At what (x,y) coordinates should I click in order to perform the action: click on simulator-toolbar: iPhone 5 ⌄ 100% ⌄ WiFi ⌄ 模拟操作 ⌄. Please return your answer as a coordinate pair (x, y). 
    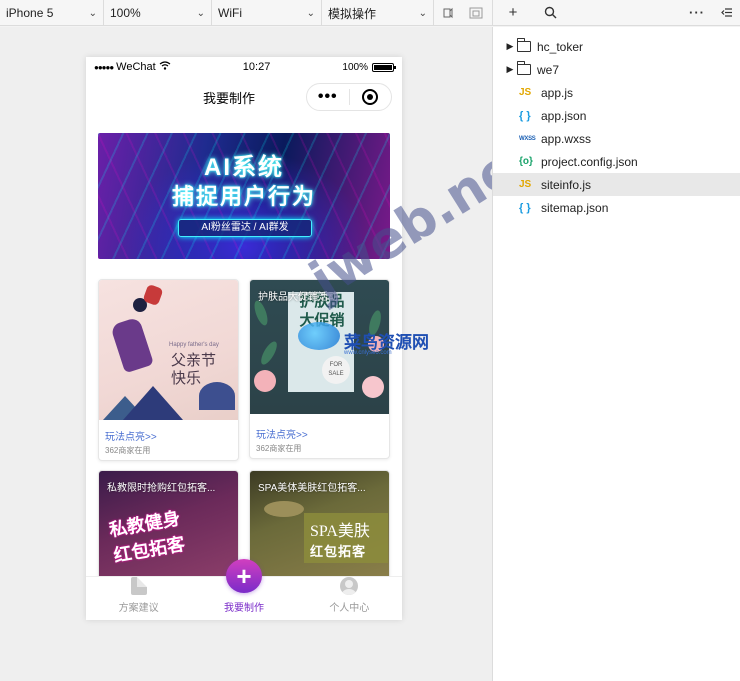
    Looking at the image, I should click on (246, 13).